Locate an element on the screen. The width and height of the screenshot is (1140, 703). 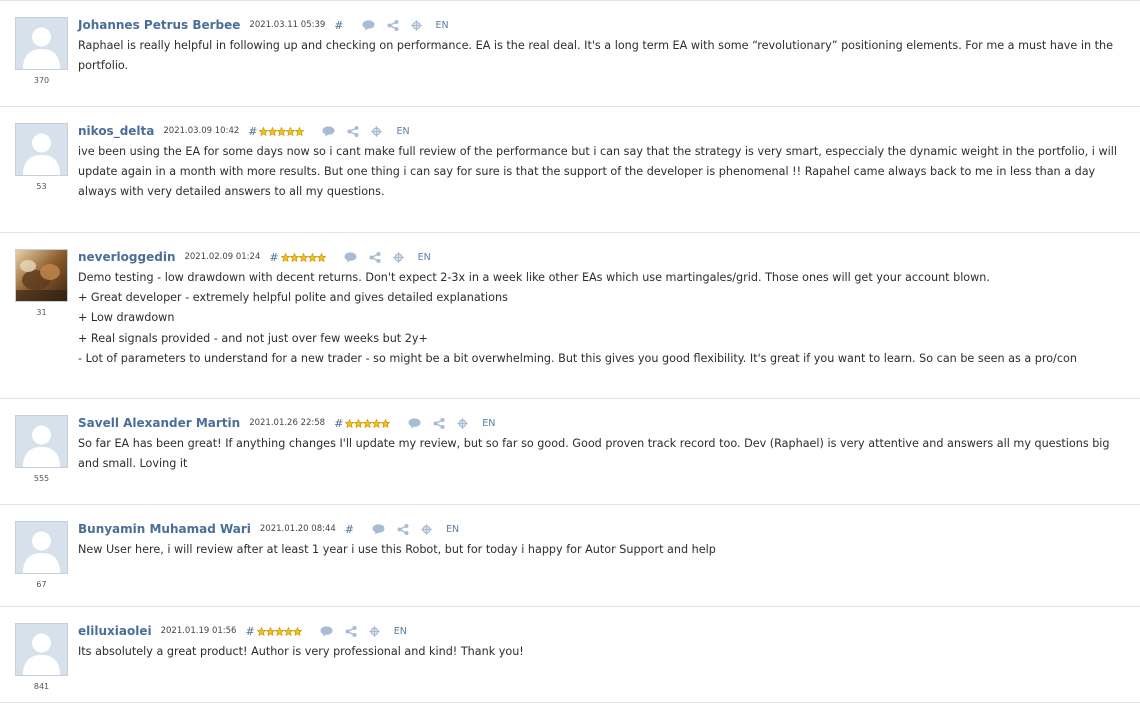
author-link: Savell Alexander Martin is located at coordinates (159, 423).